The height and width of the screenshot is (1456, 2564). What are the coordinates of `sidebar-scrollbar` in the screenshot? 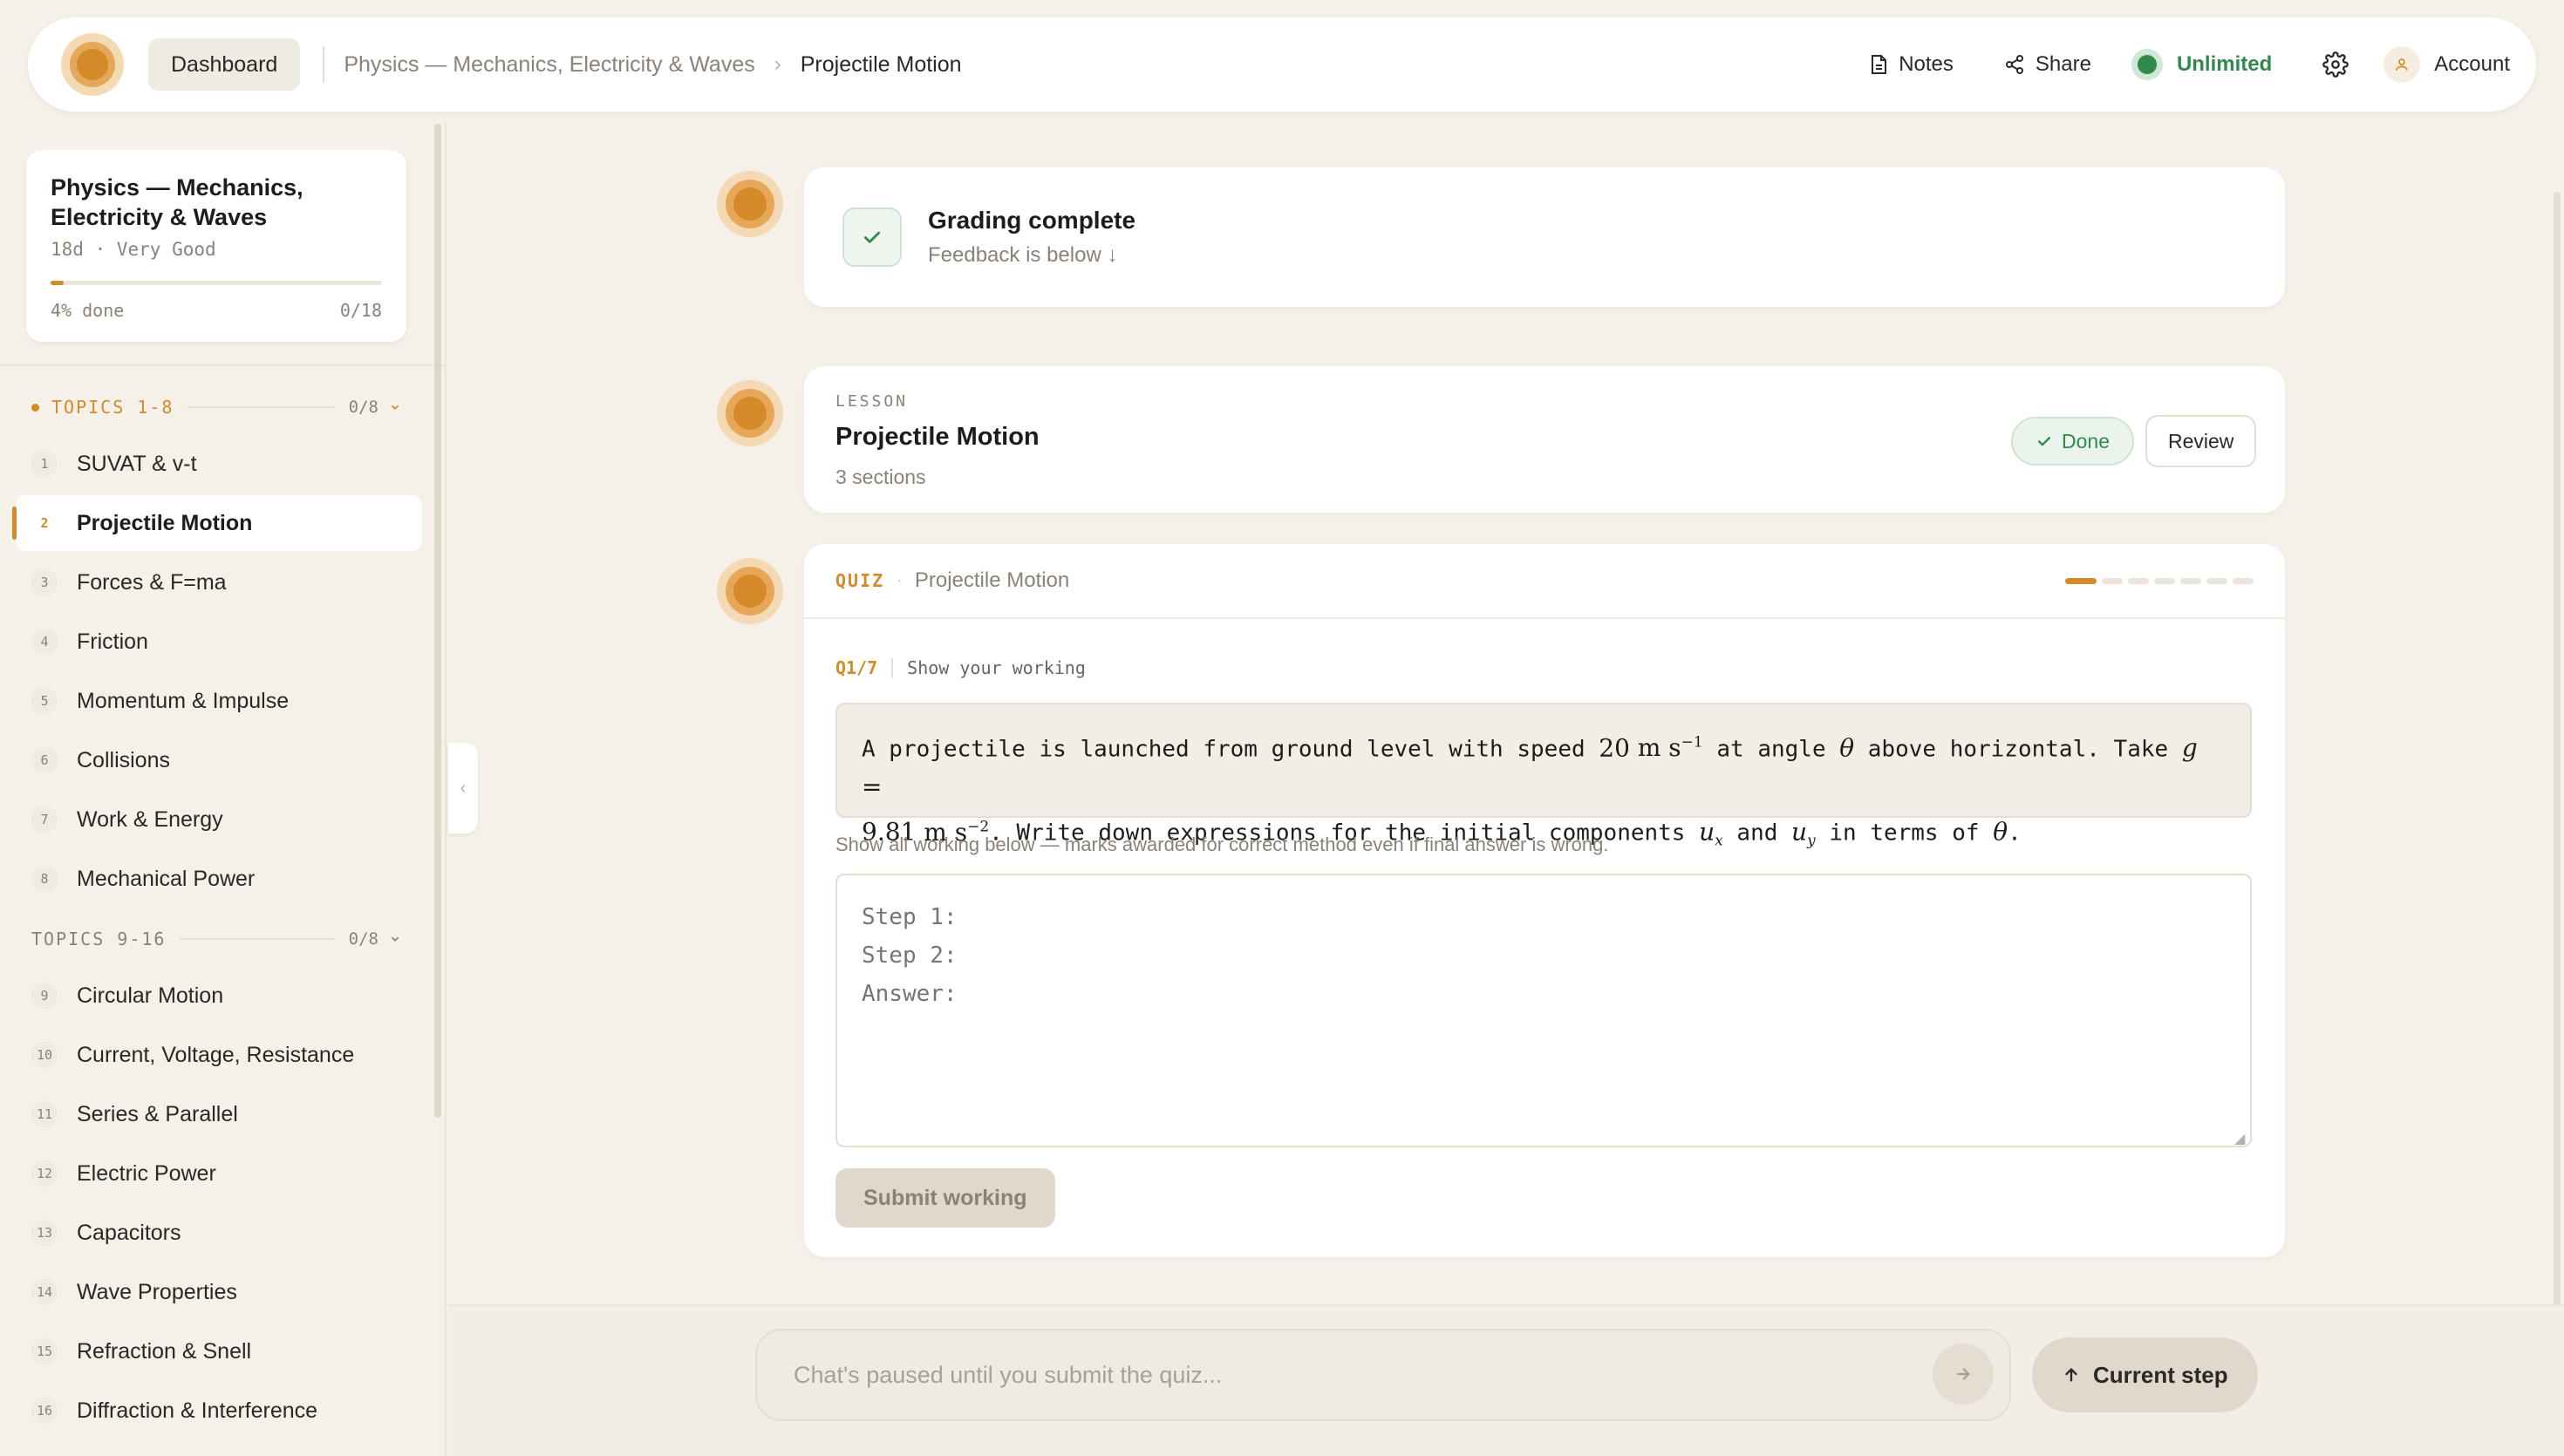 It's located at (437, 621).